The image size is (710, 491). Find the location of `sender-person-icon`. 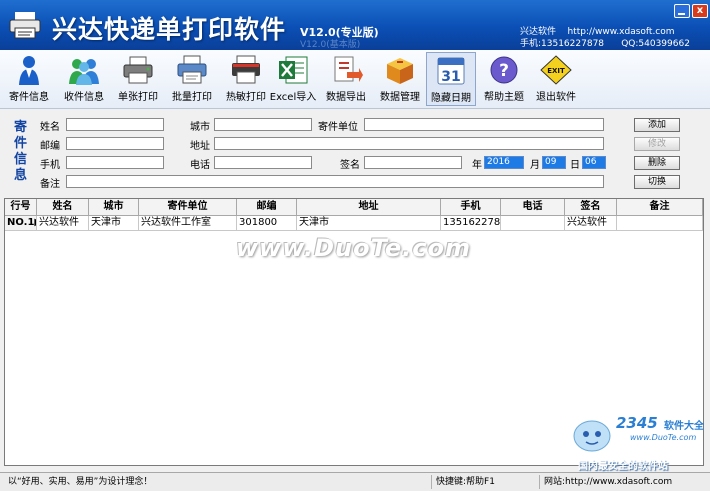

sender-person-icon is located at coordinates (29, 70).